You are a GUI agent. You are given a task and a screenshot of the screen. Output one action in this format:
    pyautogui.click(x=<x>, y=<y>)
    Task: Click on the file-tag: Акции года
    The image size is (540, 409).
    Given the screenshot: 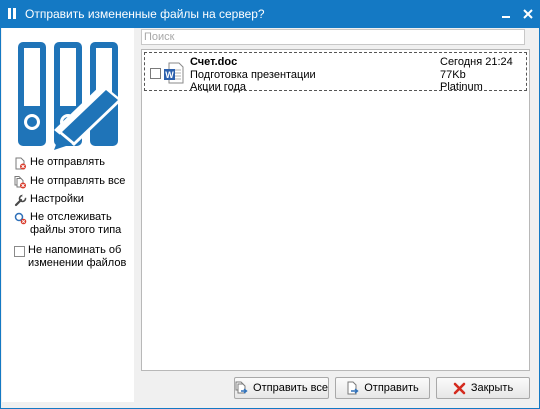 What is the action you would take?
    pyautogui.click(x=218, y=87)
    